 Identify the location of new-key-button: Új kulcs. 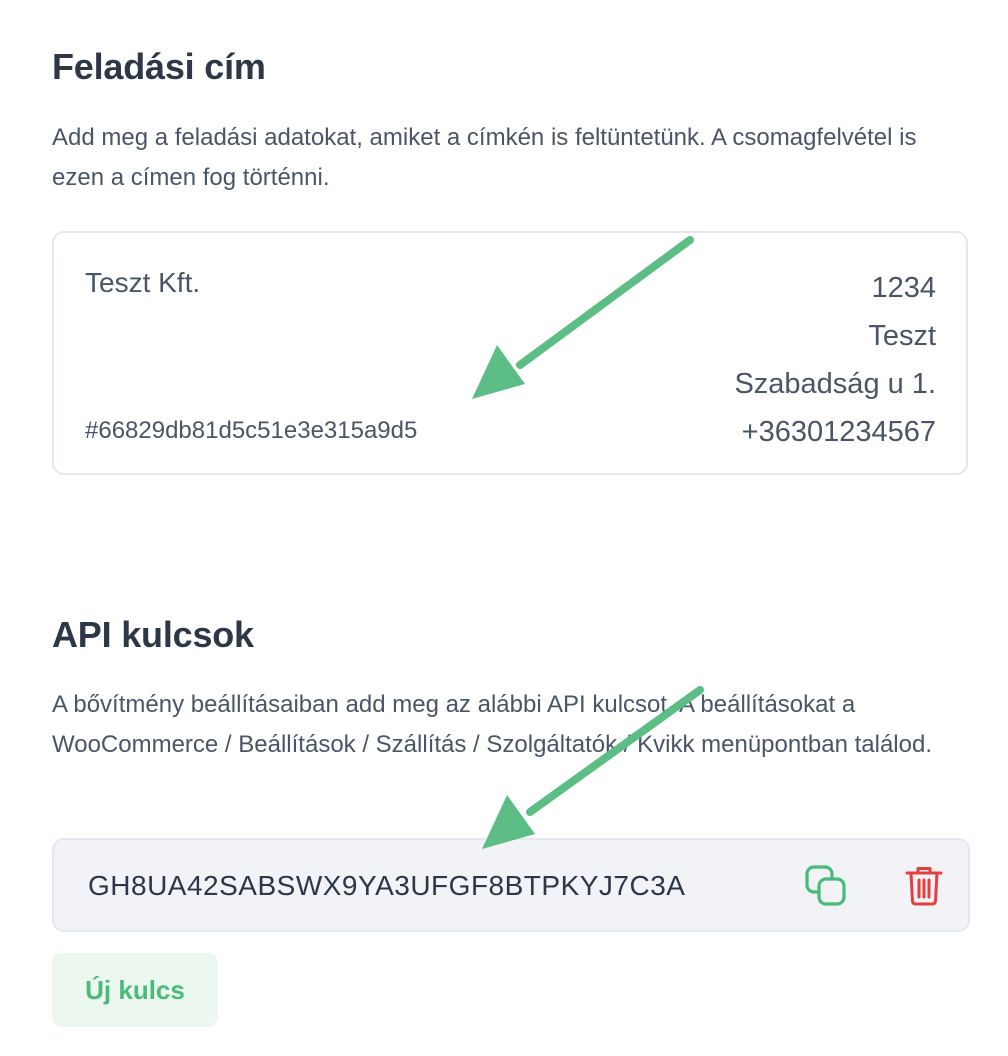
(135, 990).